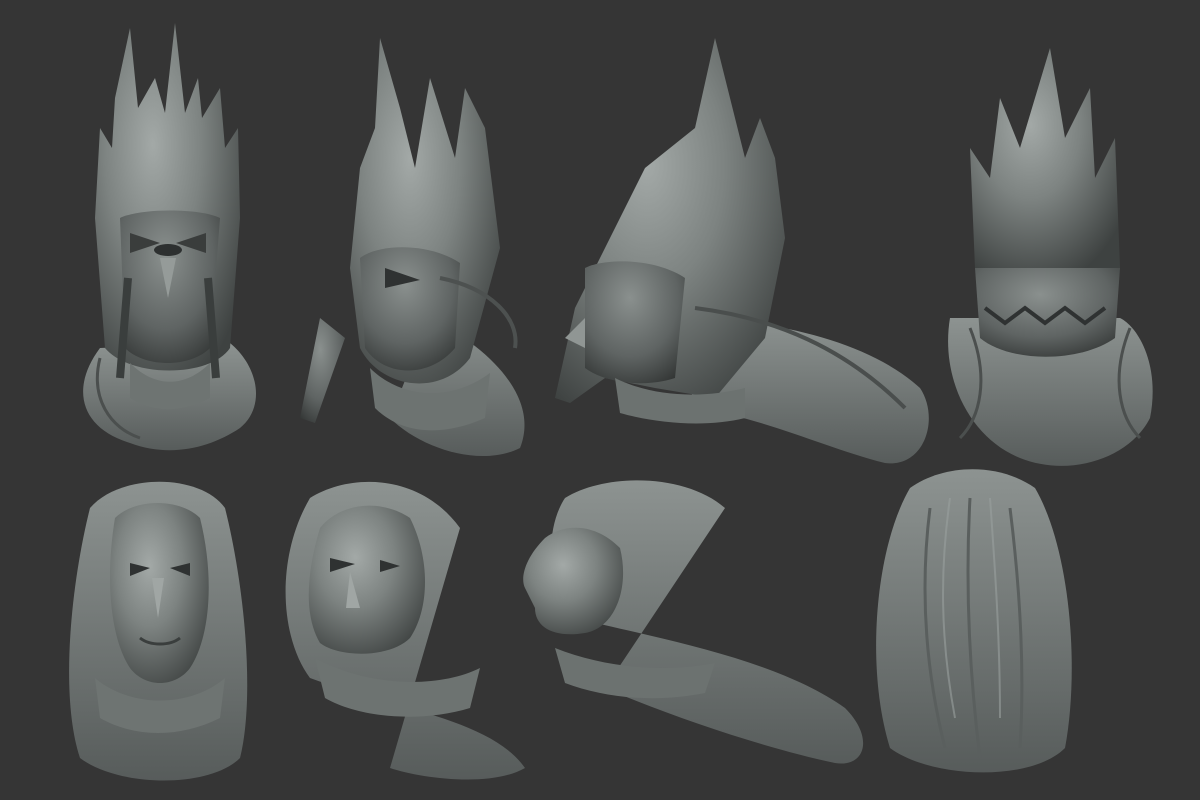 Image resolution: width=1200 pixels, height=800 pixels. I want to click on helmeted-front-view, so click(167, 249).